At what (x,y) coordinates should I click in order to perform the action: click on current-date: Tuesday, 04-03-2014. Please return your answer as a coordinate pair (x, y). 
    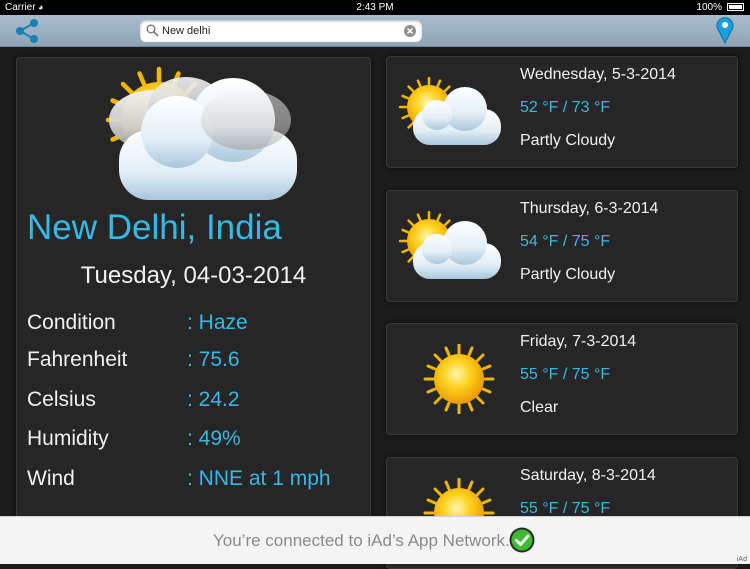
    Looking at the image, I should click on (193, 275).